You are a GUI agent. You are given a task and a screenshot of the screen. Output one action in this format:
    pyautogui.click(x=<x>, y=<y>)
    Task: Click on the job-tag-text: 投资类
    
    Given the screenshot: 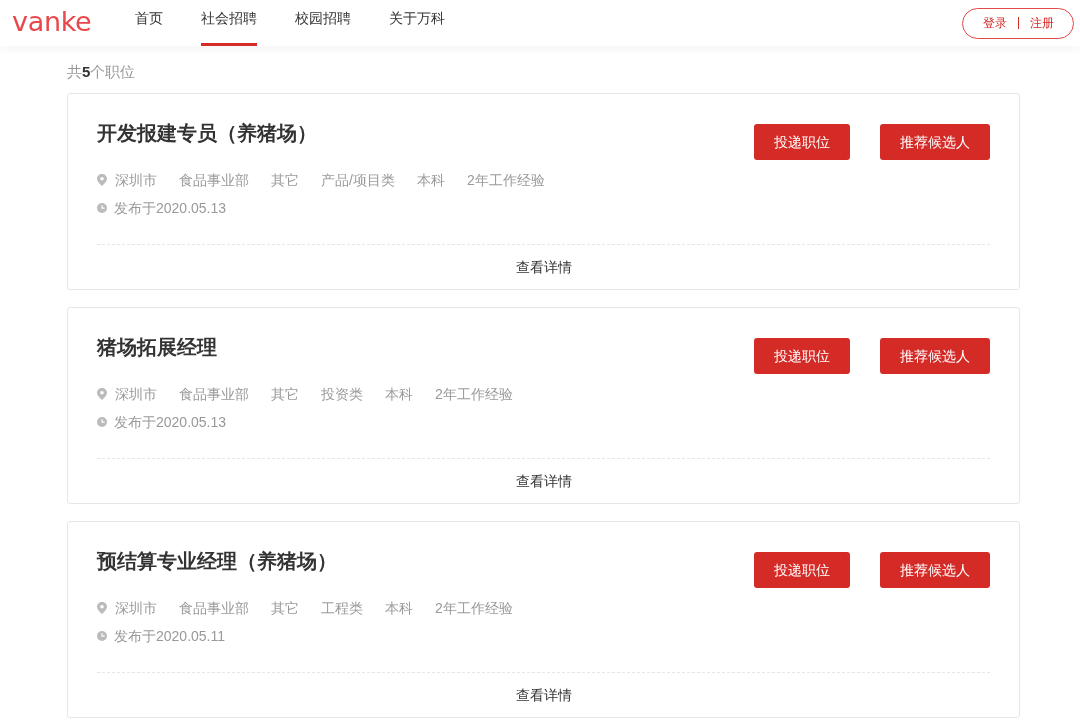 What is the action you would take?
    pyautogui.click(x=342, y=394)
    